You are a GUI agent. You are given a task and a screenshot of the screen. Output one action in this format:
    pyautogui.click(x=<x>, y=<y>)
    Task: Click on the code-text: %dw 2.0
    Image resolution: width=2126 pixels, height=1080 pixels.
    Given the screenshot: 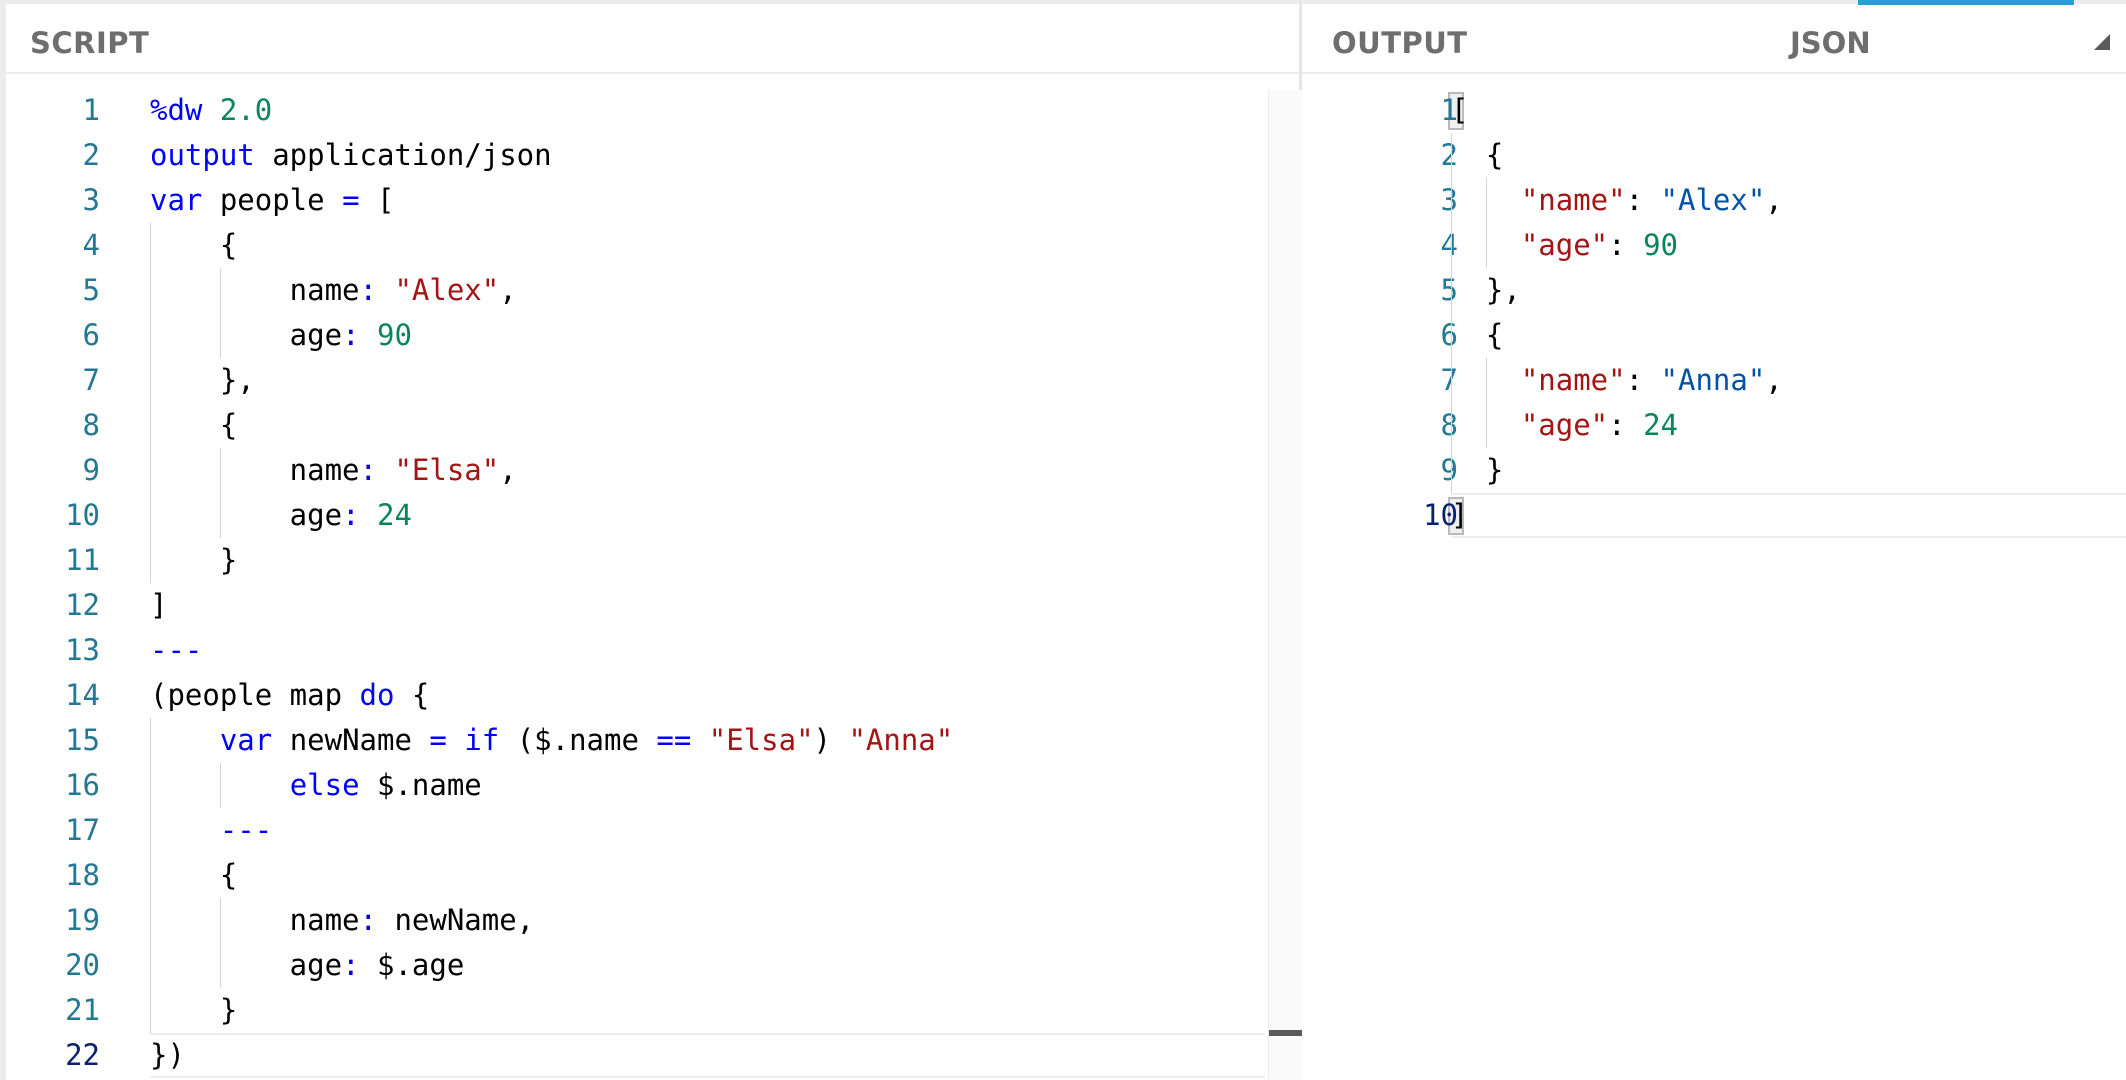 What is the action you would take?
    pyautogui.click(x=211, y=110)
    